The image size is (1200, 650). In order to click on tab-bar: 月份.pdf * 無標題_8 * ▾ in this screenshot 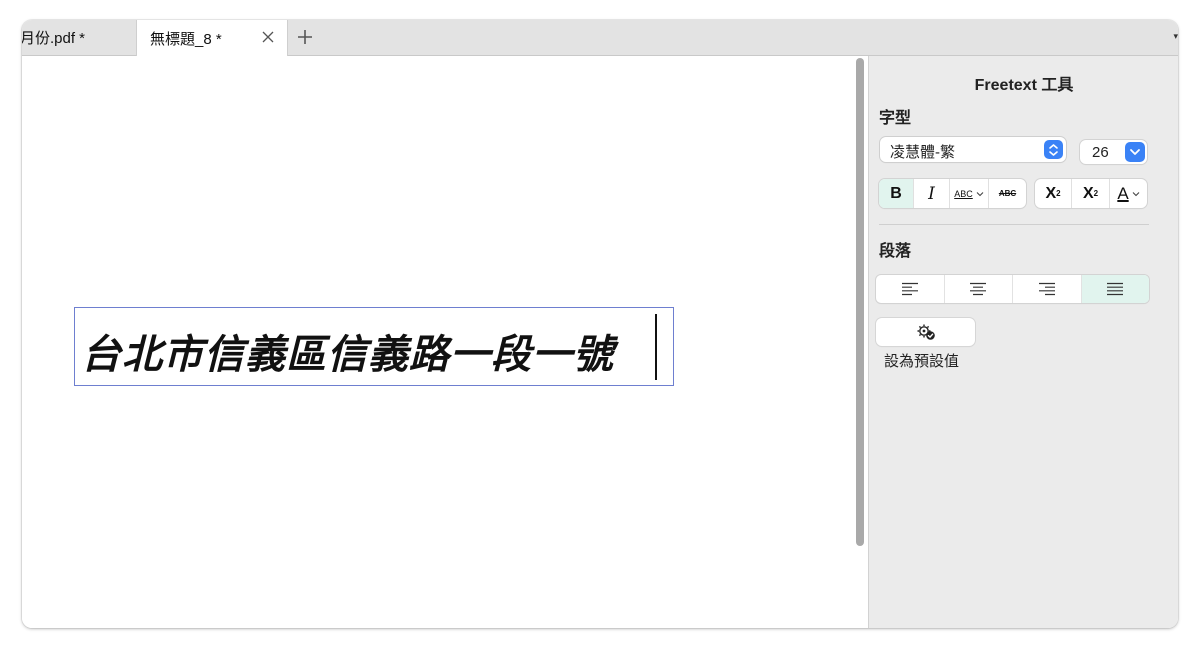, I will do `click(600, 38)`.